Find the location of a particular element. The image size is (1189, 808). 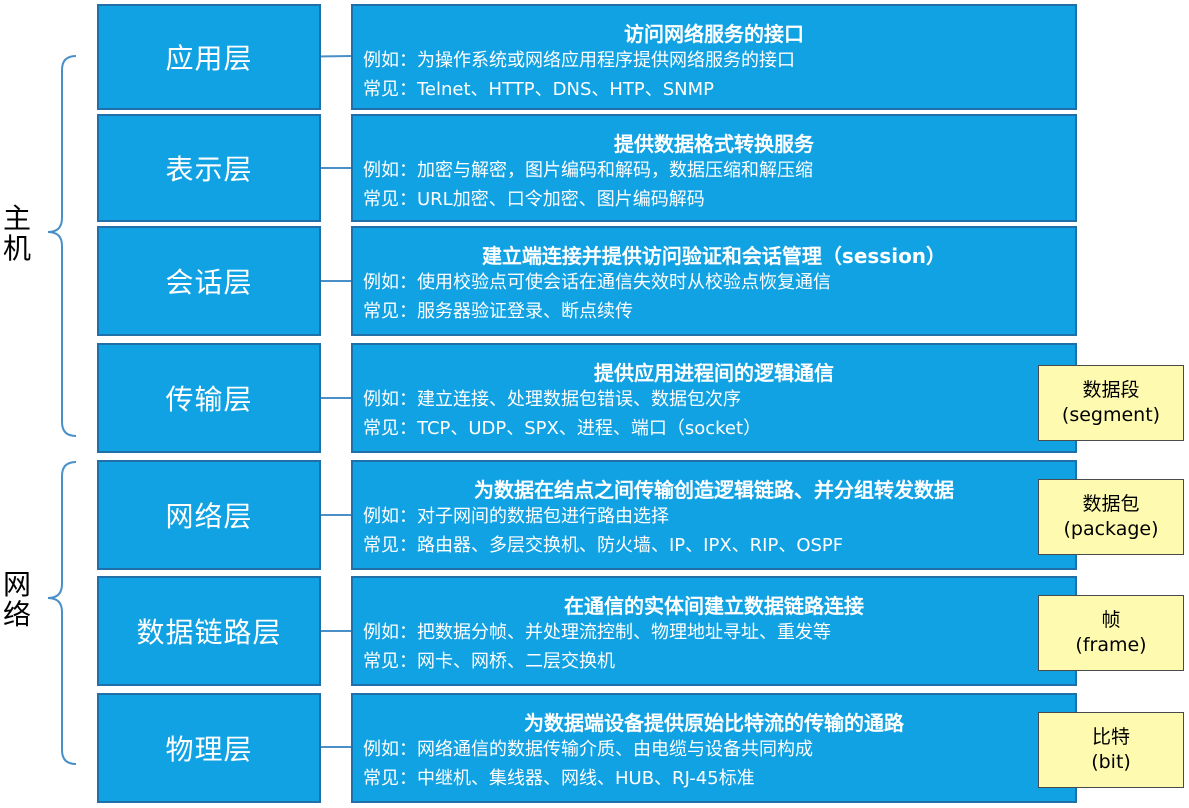

pdu-bit: 比特 (bit) is located at coordinates (1111, 750).